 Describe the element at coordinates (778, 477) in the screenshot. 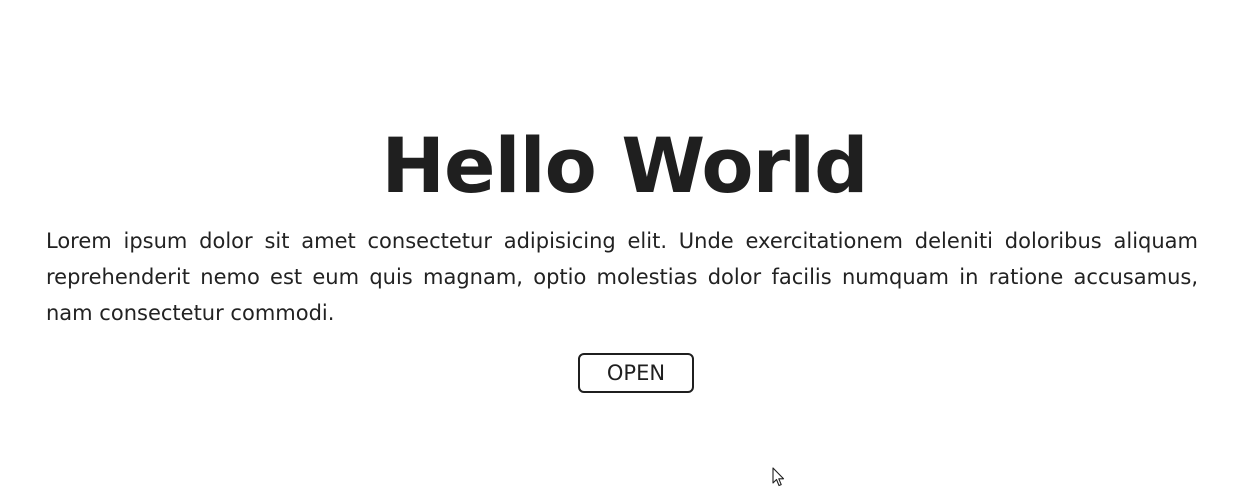

I see `mouse-pointer-icon` at that location.